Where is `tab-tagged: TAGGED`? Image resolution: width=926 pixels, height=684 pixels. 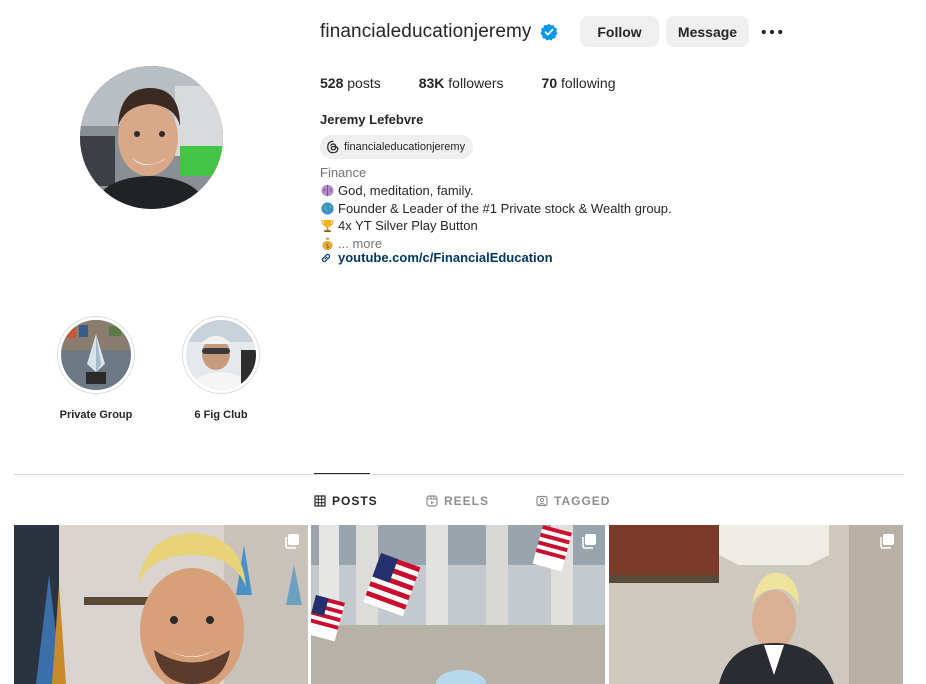 tab-tagged: TAGGED is located at coordinates (573, 501).